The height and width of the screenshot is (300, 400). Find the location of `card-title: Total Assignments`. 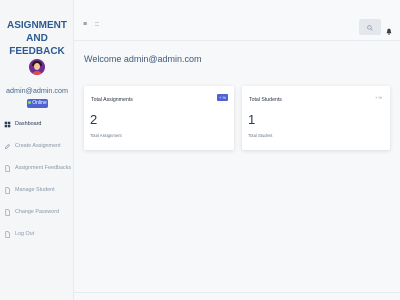

card-title: Total Assignments is located at coordinates (112, 100).